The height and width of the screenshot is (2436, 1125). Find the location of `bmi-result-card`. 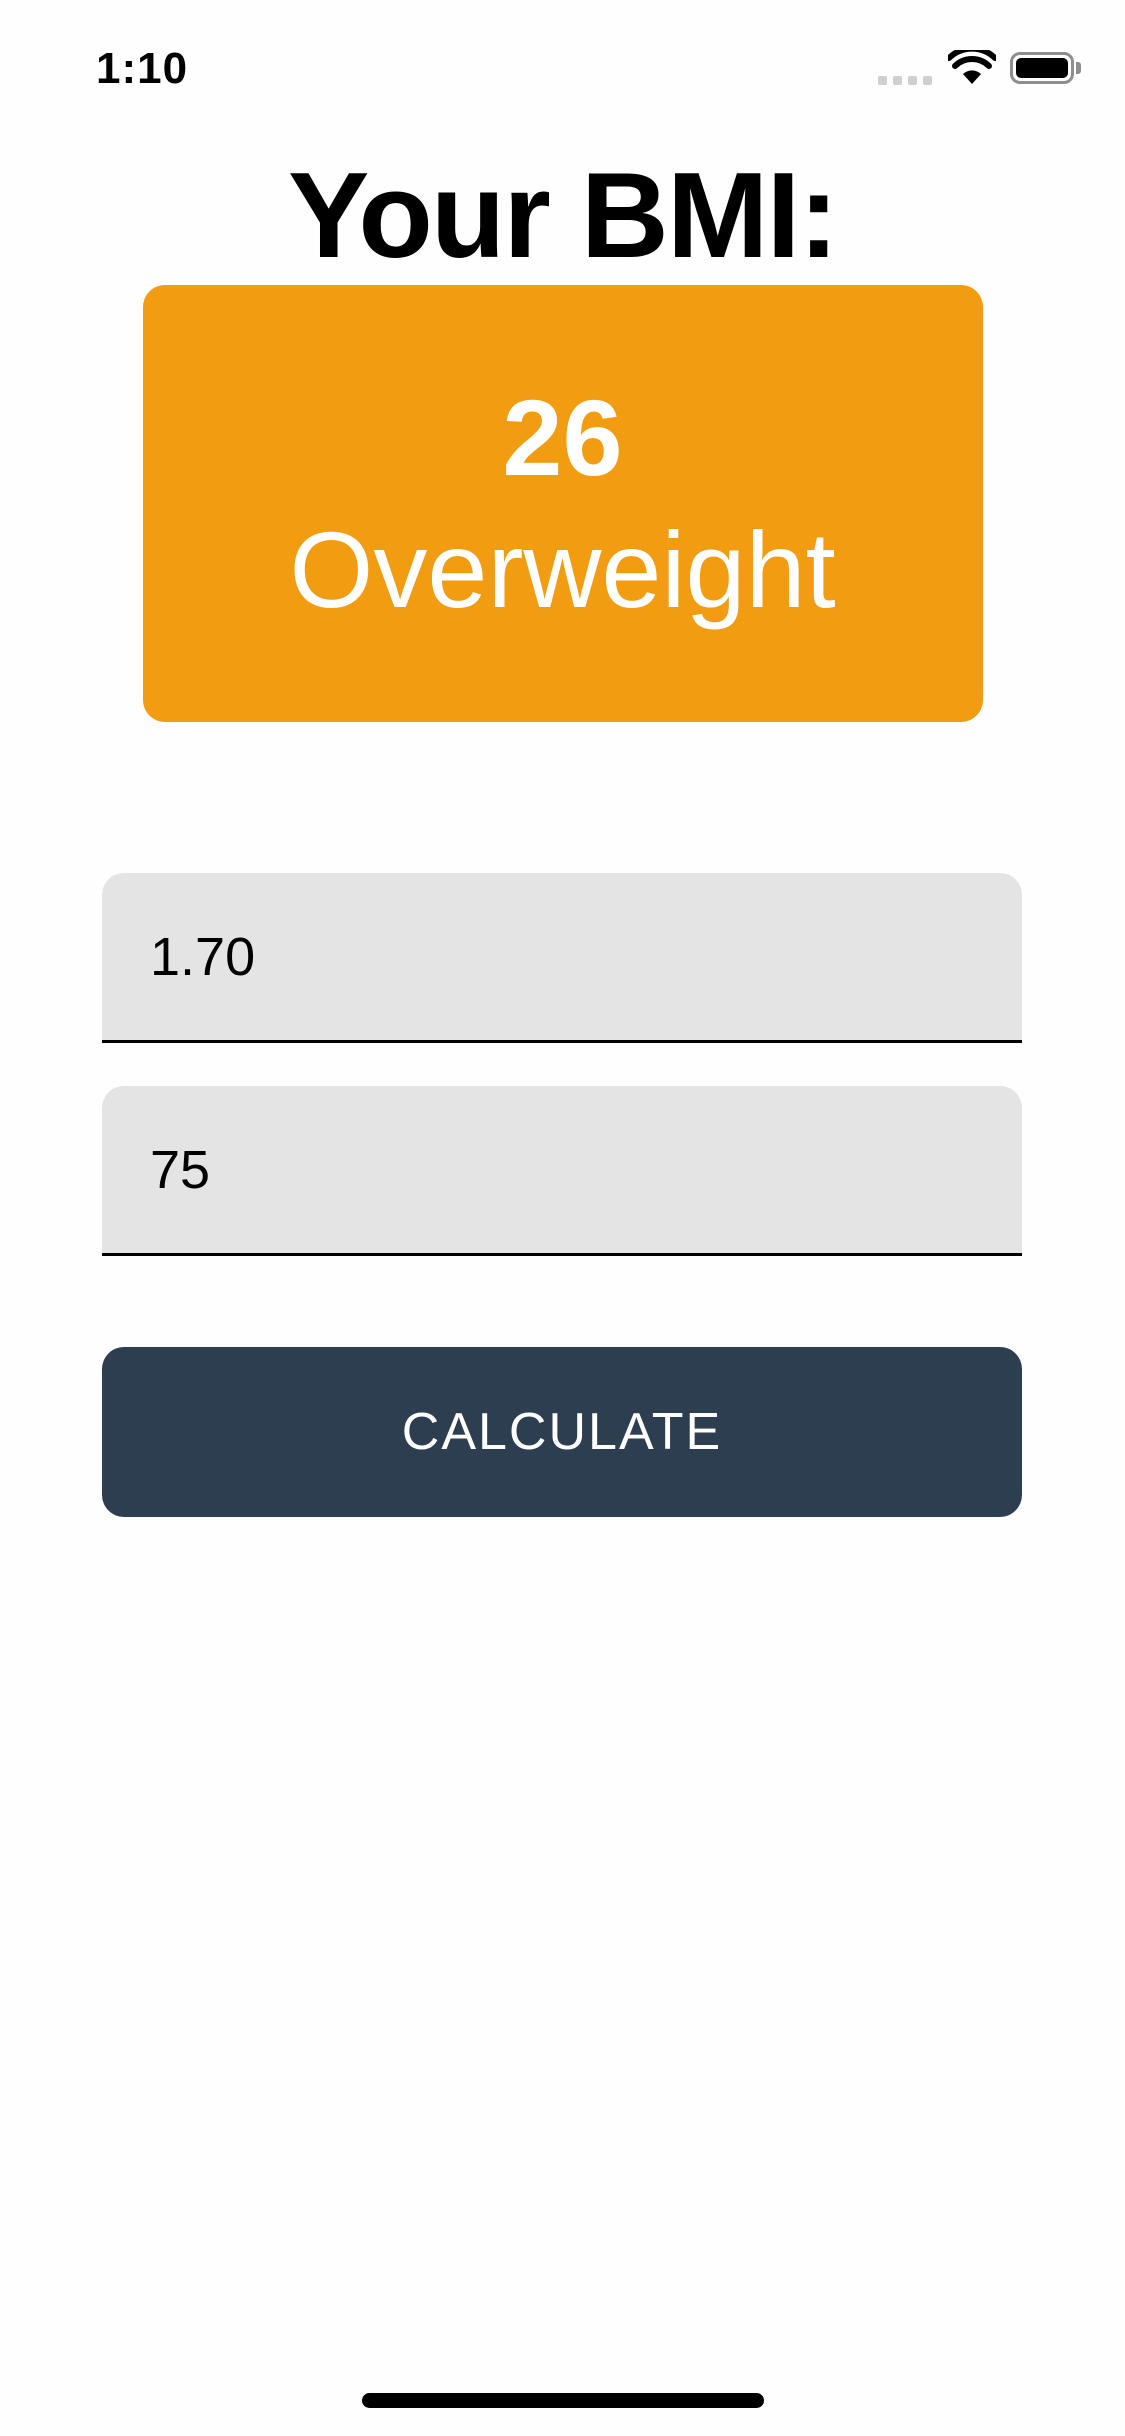

bmi-result-card is located at coordinates (563, 503).